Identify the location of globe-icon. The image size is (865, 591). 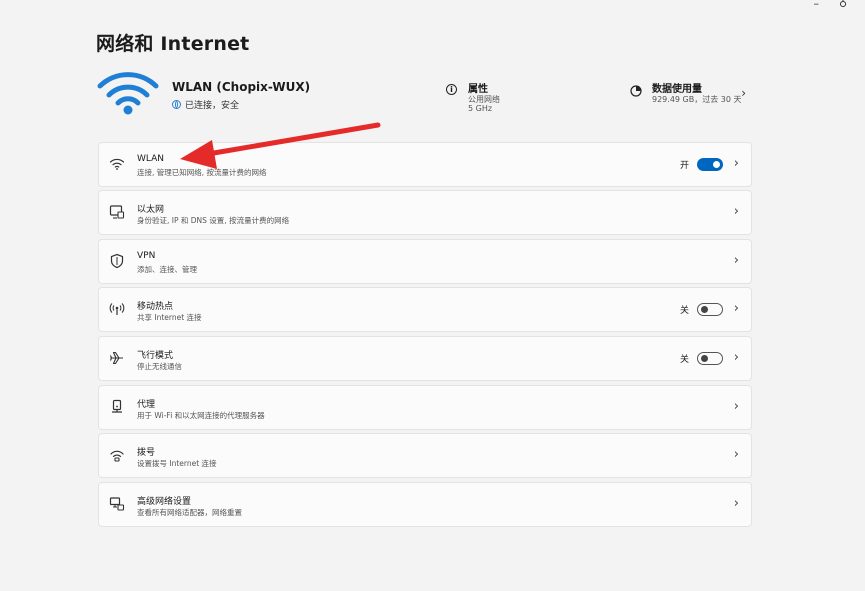
(176, 104).